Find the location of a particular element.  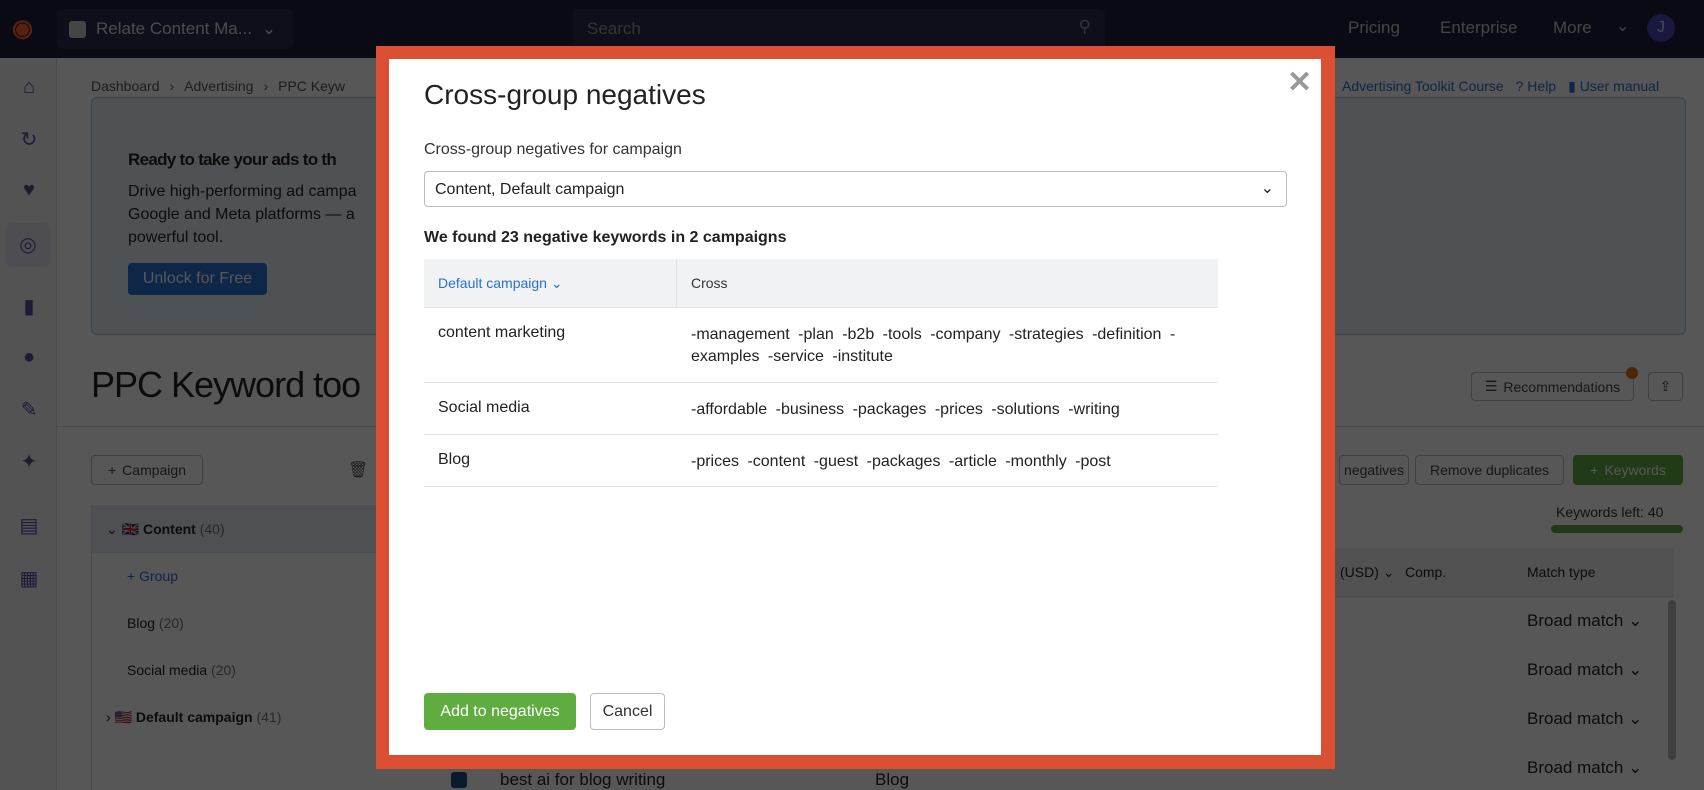

chat-icon: ♥ is located at coordinates (29, 190).